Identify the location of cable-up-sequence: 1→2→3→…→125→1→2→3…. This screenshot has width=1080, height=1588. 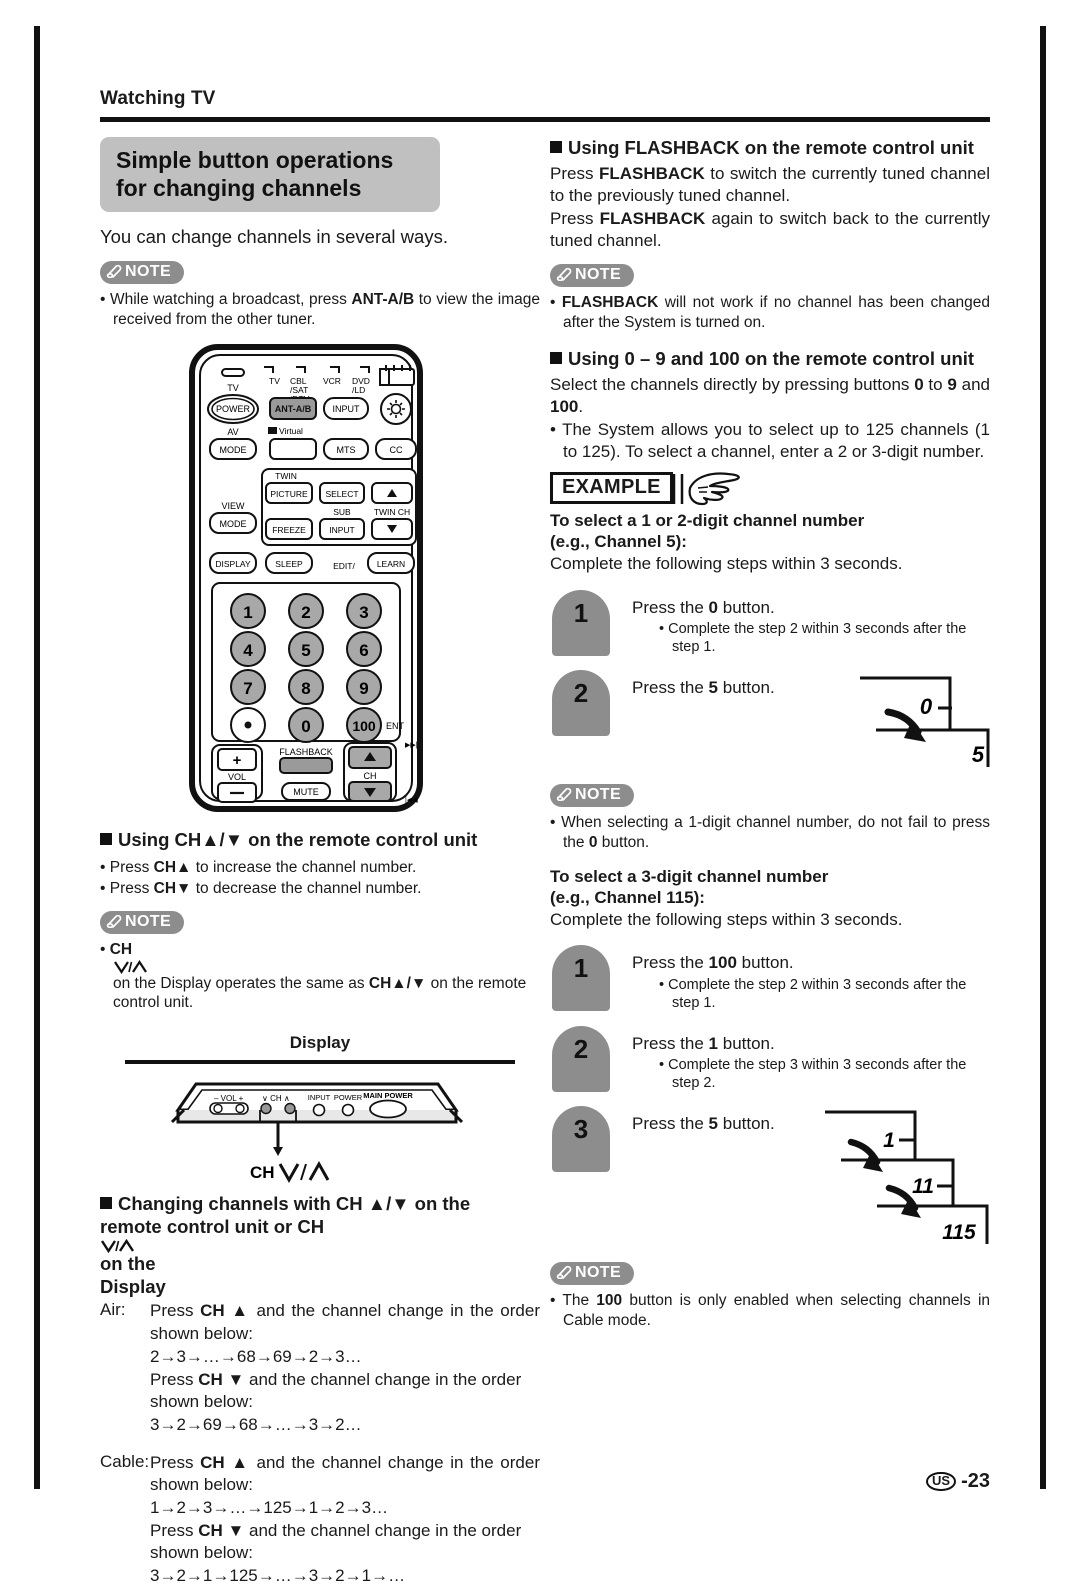
(269, 1508).